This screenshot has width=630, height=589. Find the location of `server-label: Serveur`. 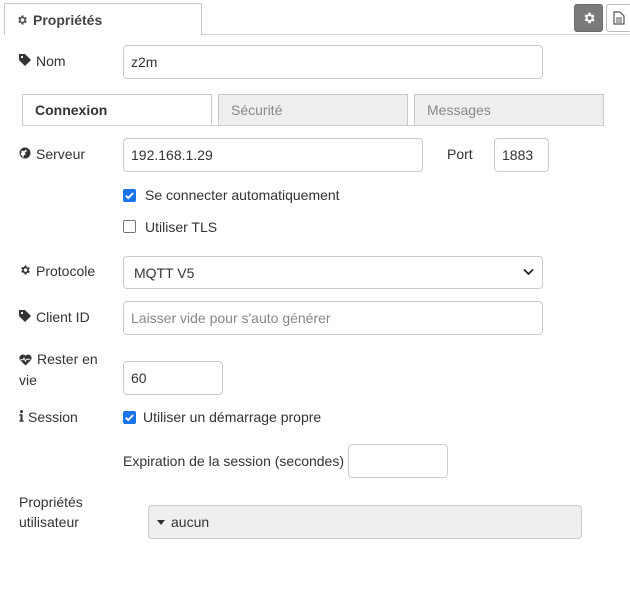

server-label: Serveur is located at coordinates (52, 154).